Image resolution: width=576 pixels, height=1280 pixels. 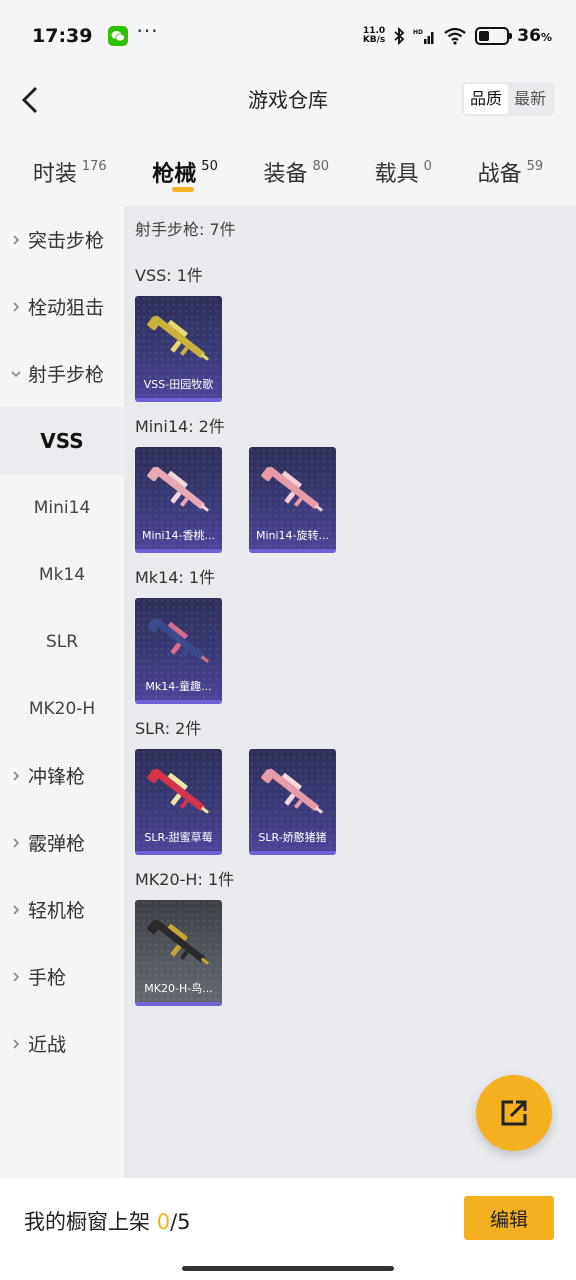 What do you see at coordinates (485, 99) in the screenshot?
I see `sort-option-quality: 品质` at bounding box center [485, 99].